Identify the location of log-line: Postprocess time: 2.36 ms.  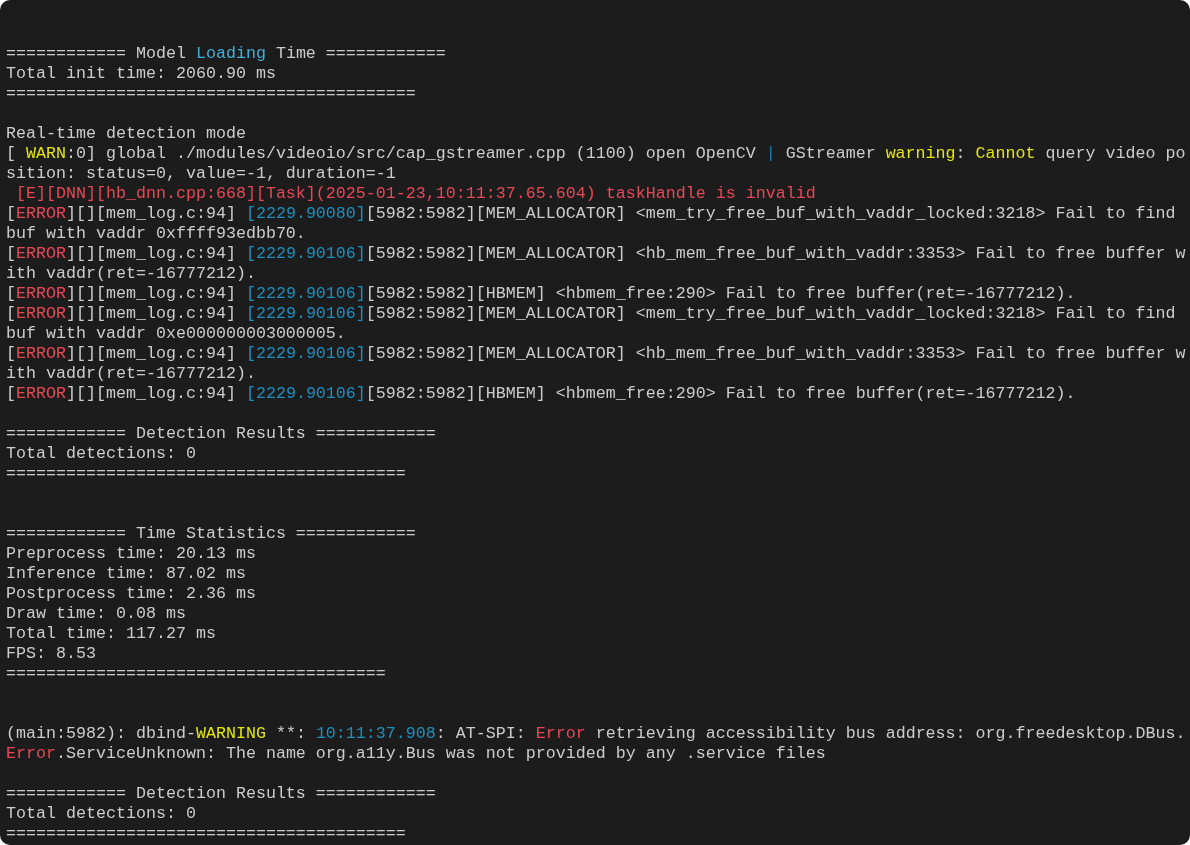
(131, 593).